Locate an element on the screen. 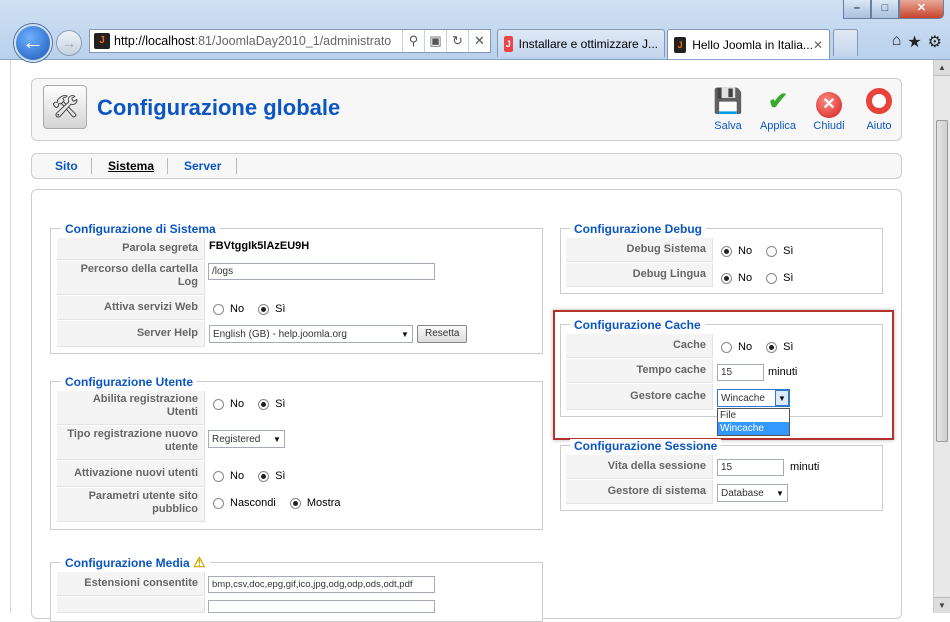  back-button: ← is located at coordinates (33, 43).